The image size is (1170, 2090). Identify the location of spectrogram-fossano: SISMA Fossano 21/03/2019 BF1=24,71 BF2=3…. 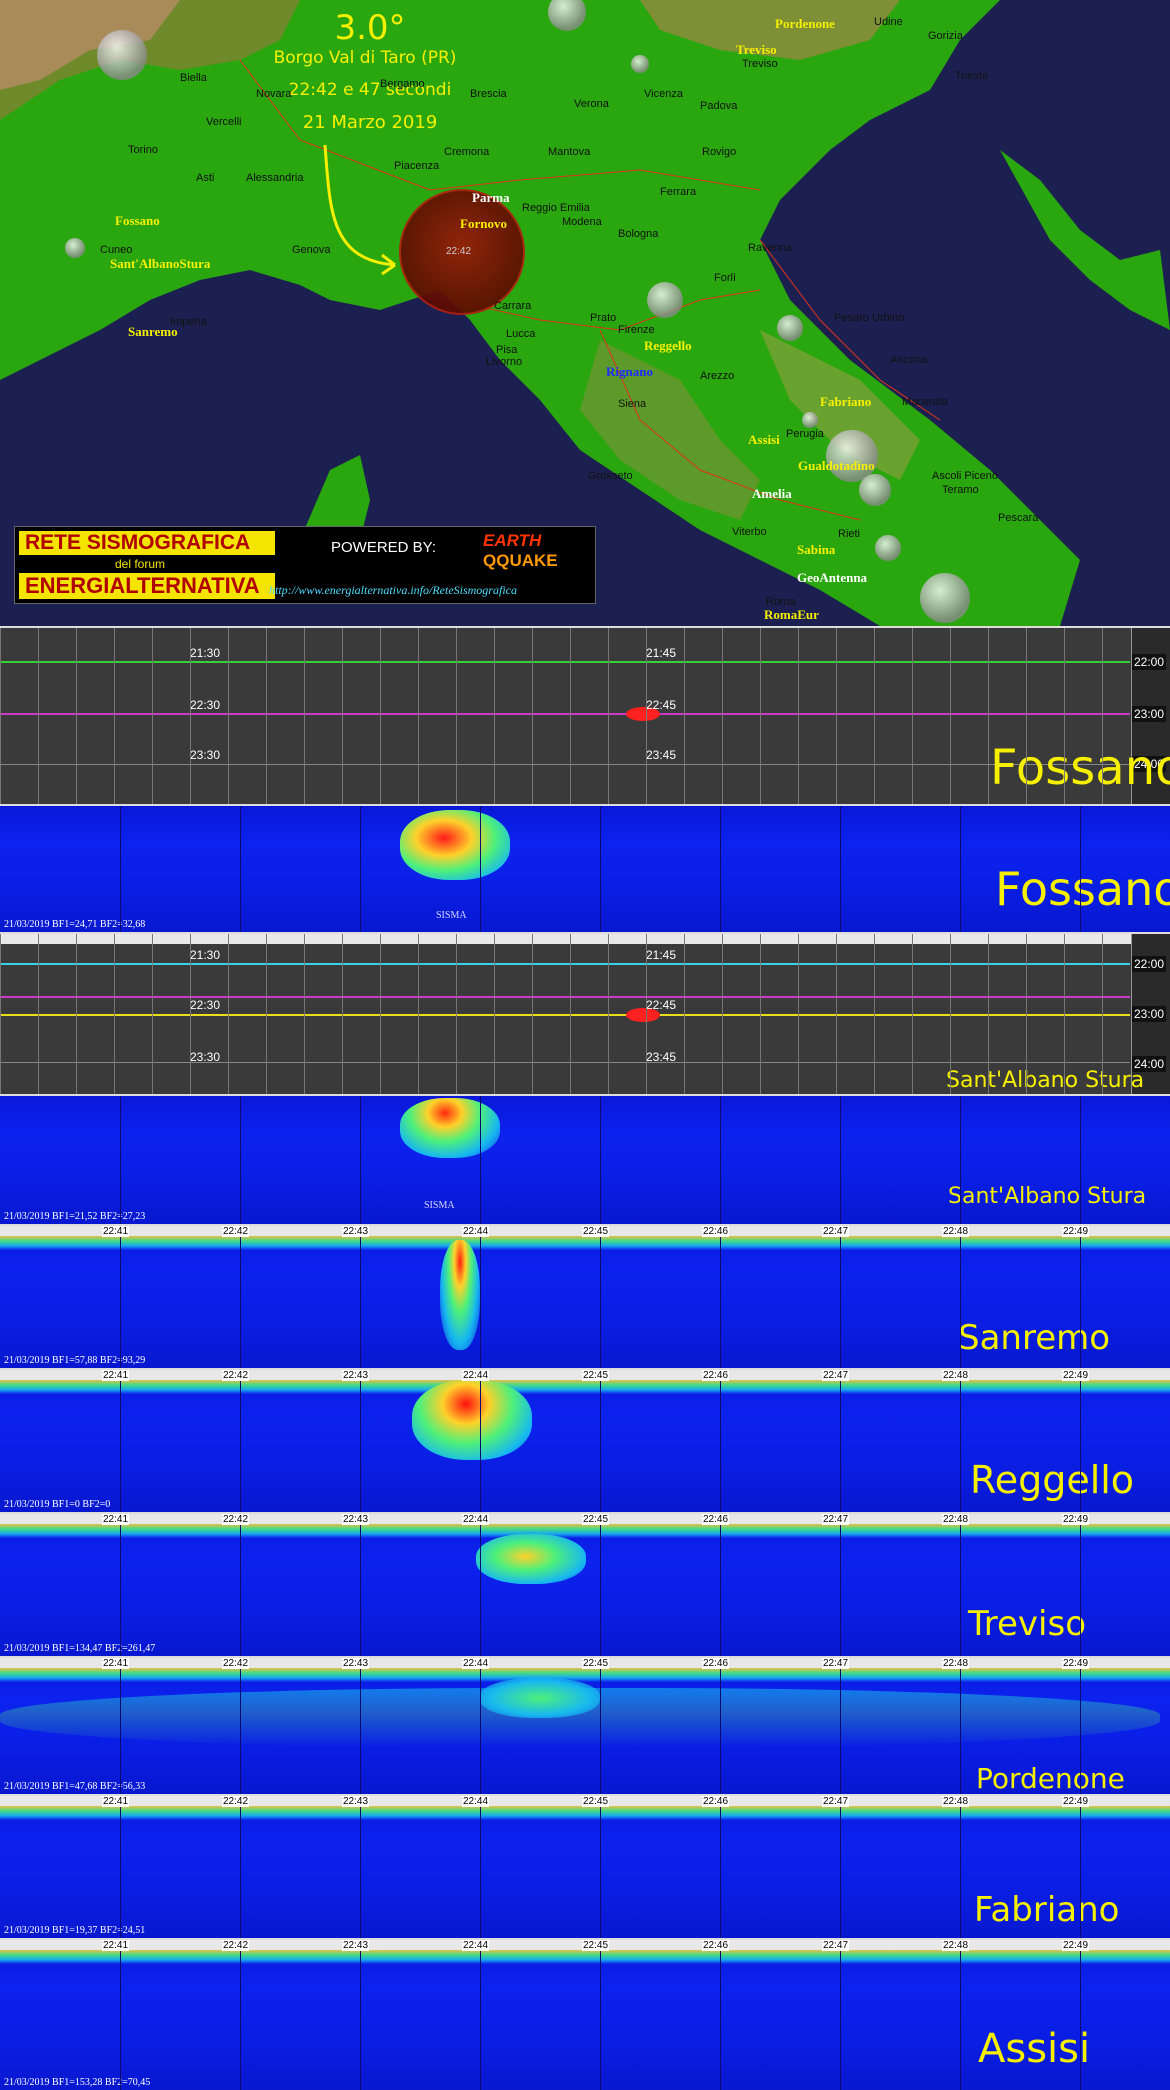
(585, 868).